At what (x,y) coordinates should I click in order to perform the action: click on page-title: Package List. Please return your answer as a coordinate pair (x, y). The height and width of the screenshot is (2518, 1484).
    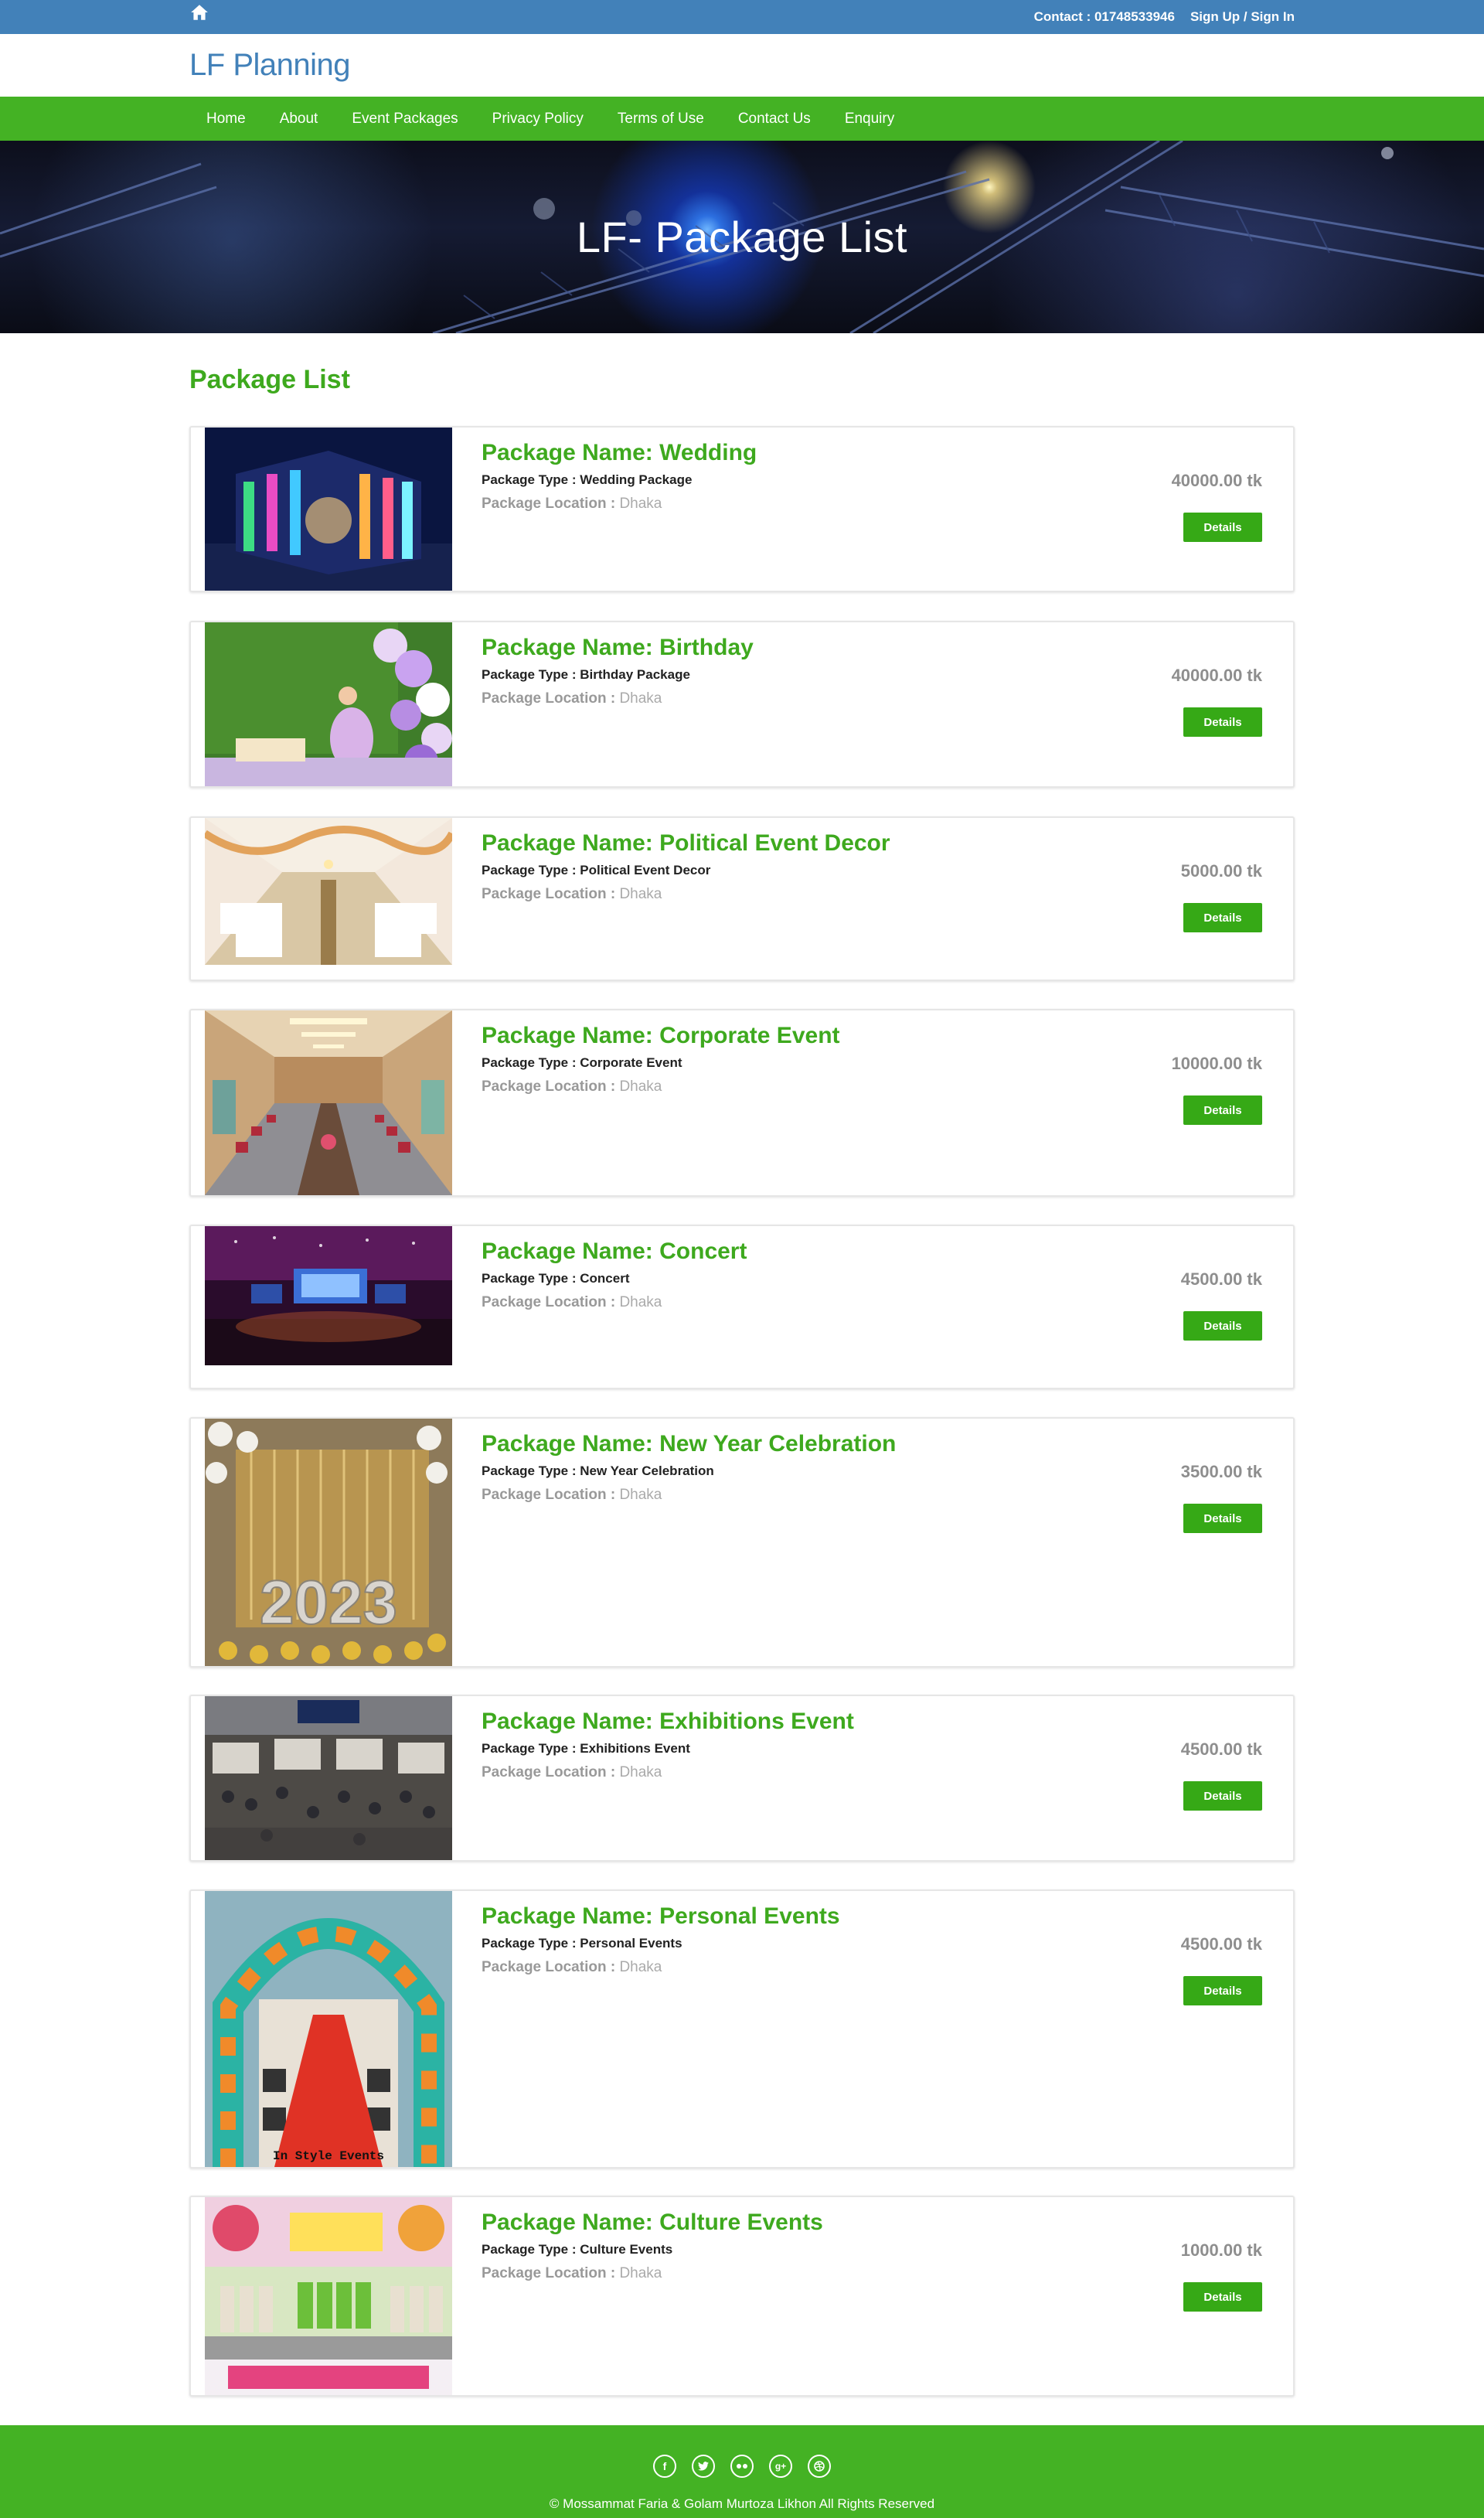
    Looking at the image, I should click on (269, 379).